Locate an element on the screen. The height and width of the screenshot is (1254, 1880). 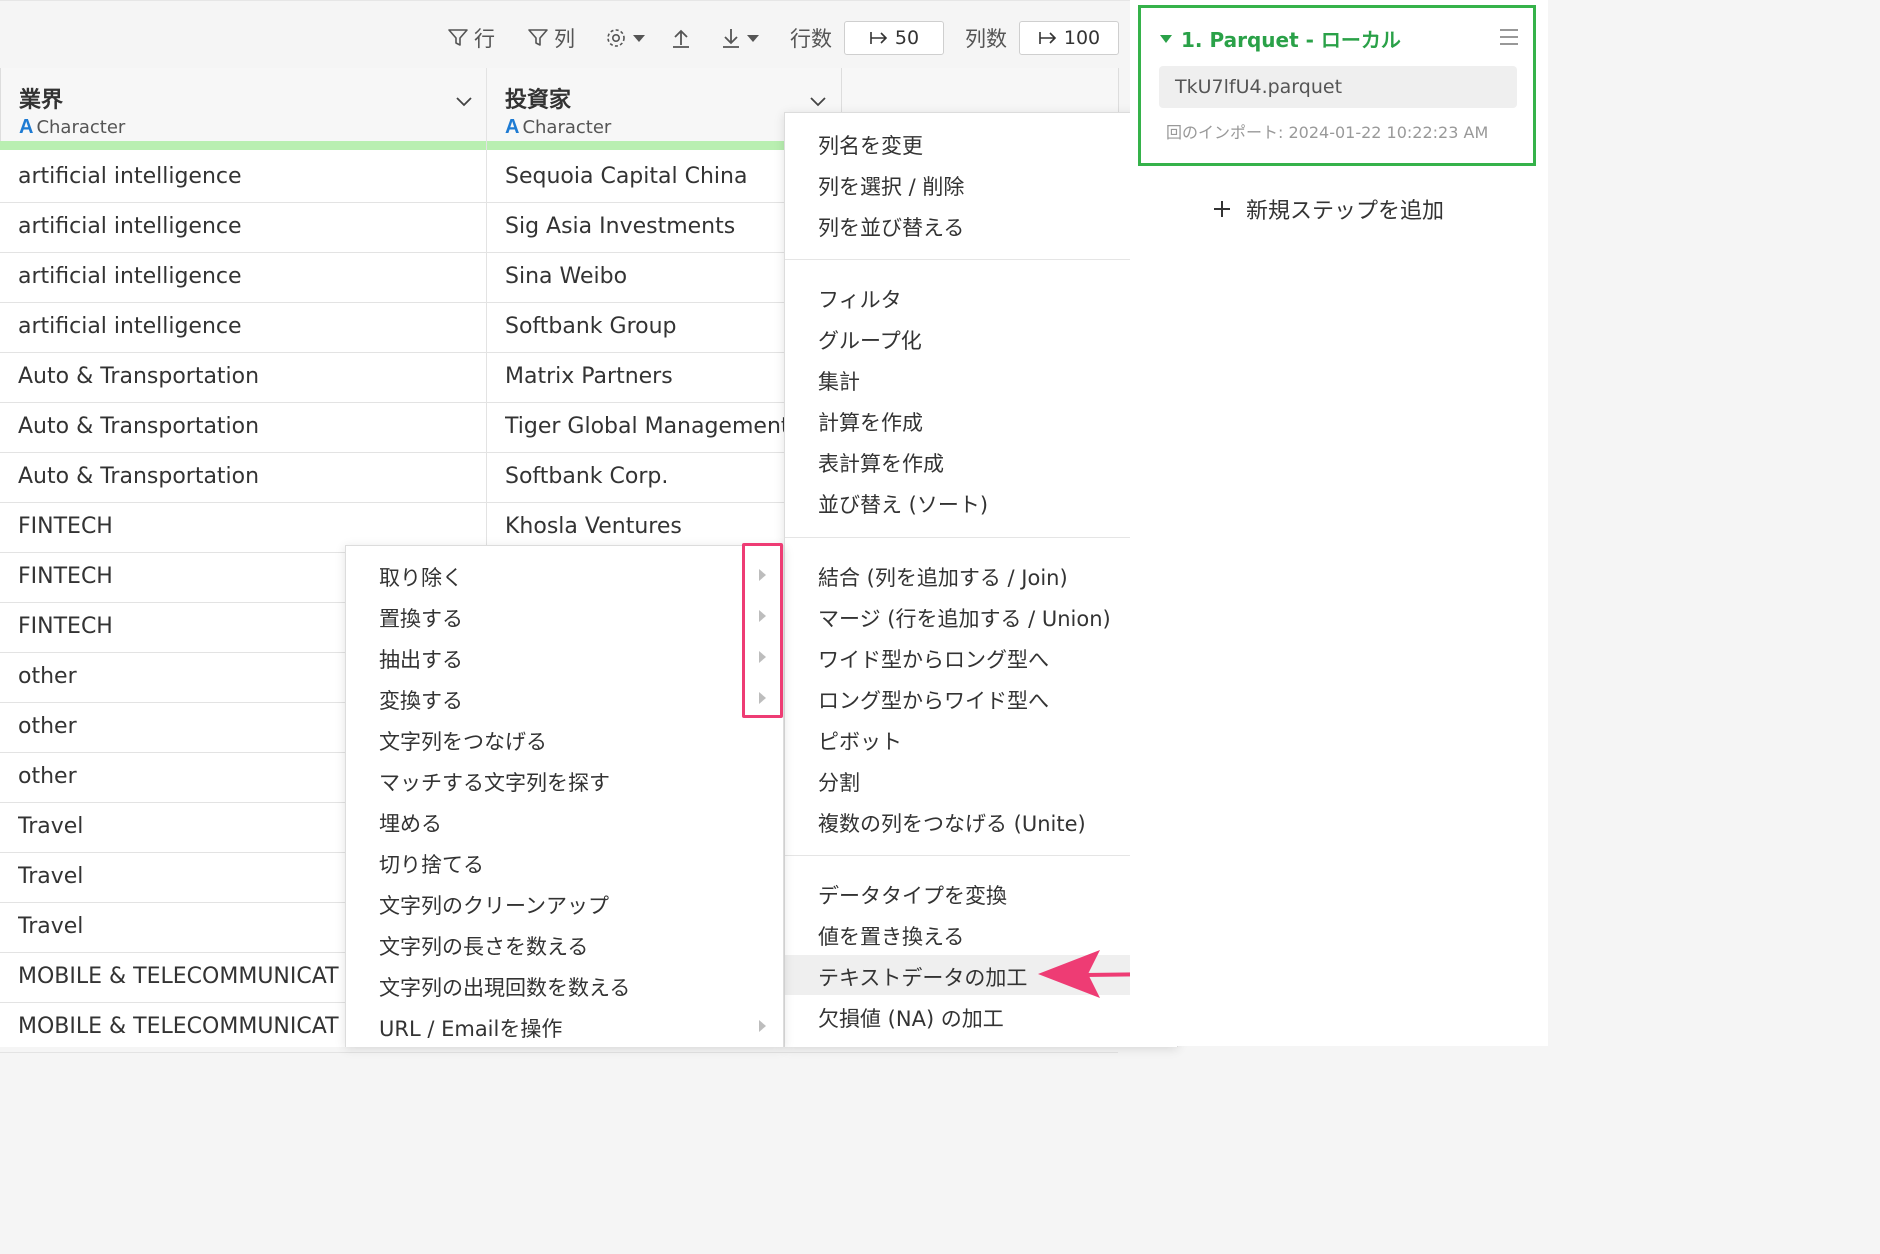
menu-item-label: 文字列の出現回数を数える is located at coordinates (505, 988).